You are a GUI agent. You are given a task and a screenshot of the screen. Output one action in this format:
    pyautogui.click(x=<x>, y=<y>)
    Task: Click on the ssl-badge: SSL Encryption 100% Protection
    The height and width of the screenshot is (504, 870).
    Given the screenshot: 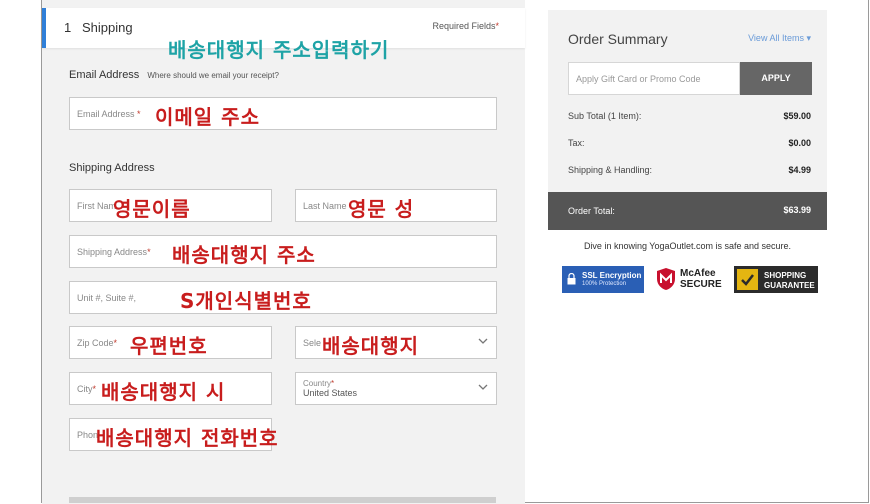 What is the action you would take?
    pyautogui.click(x=603, y=279)
    